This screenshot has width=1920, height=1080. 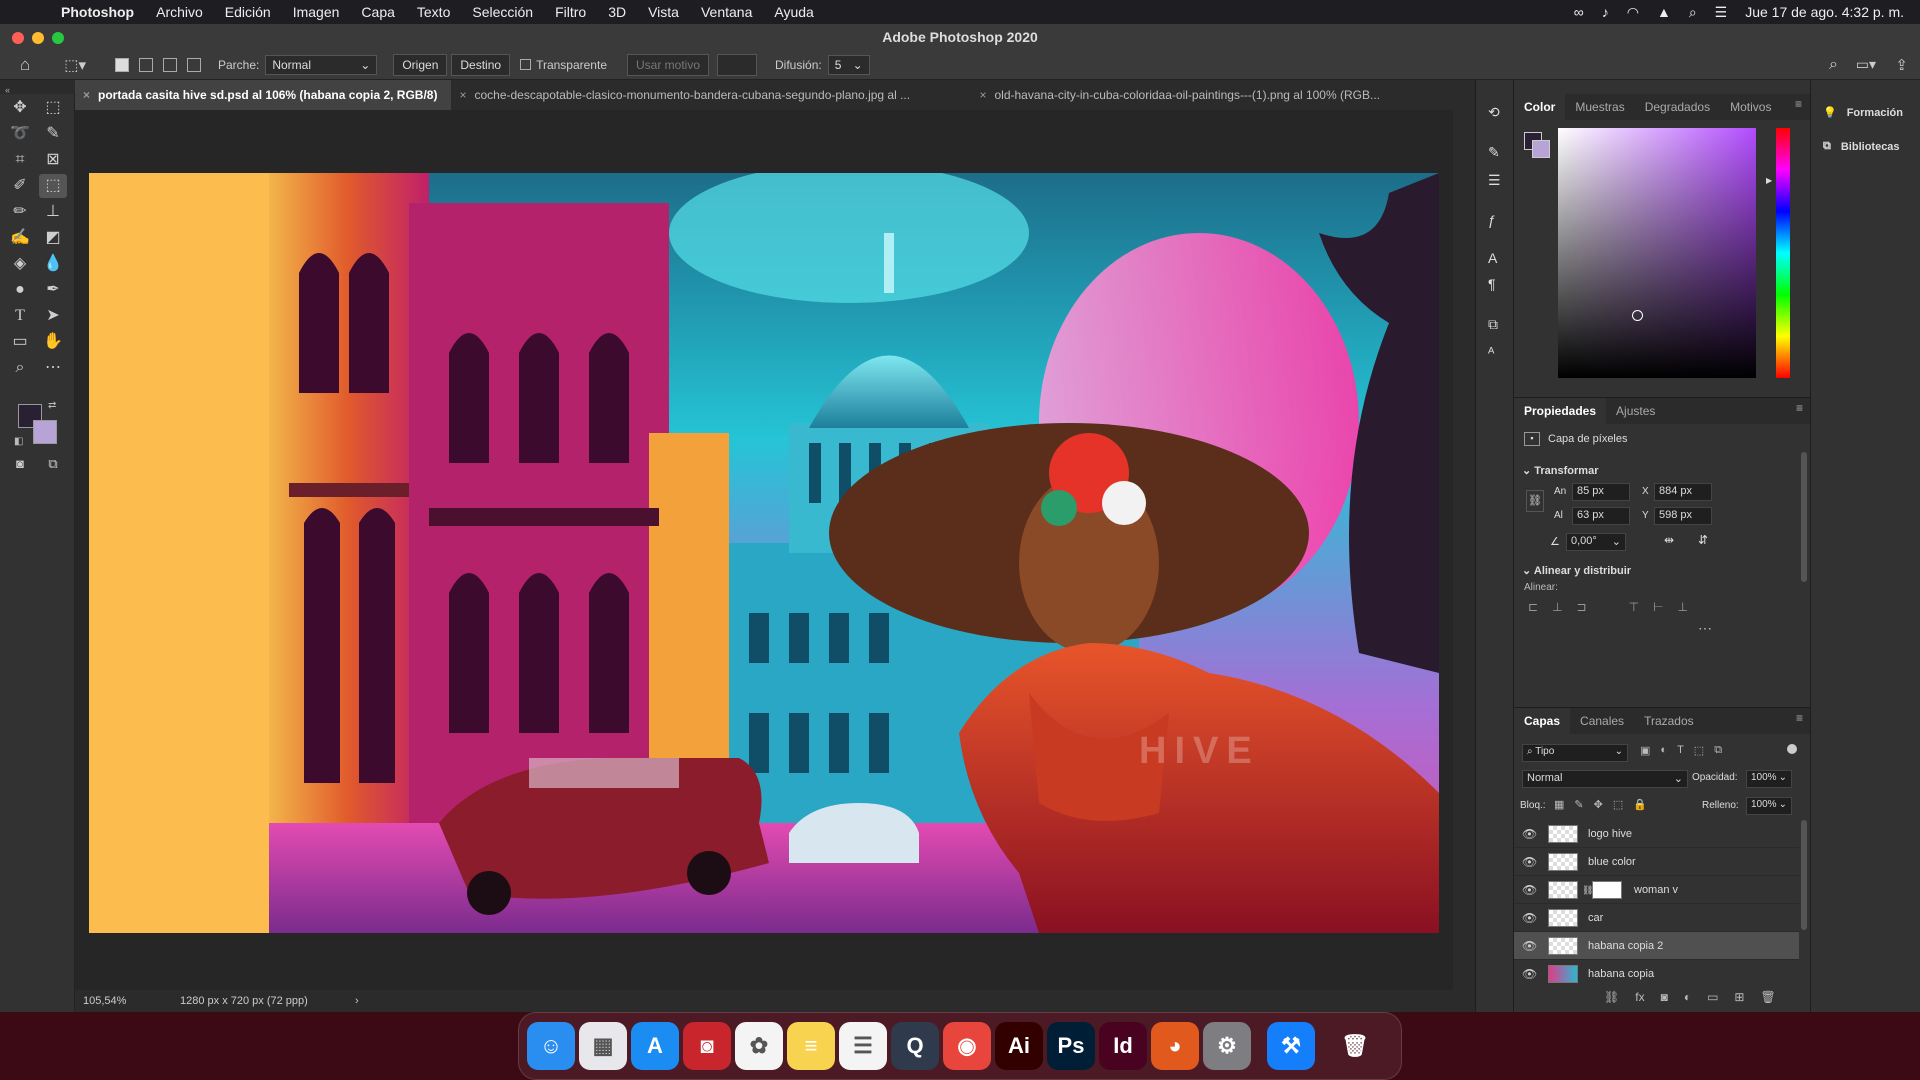 I want to click on zoom-window-button, so click(x=58, y=38).